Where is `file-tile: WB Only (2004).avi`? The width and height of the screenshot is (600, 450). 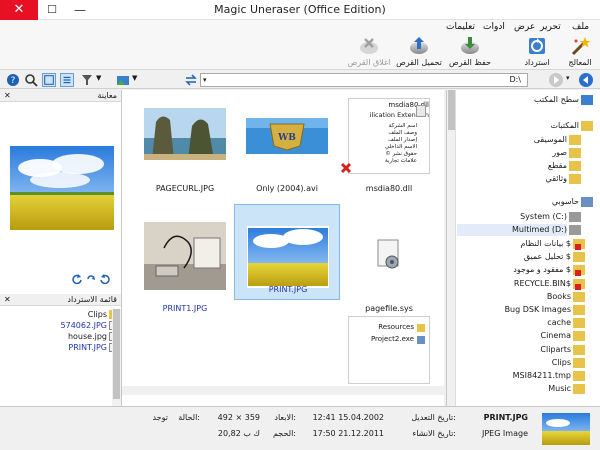
file-tile: WB Only (2004).avi is located at coordinates (287, 153).